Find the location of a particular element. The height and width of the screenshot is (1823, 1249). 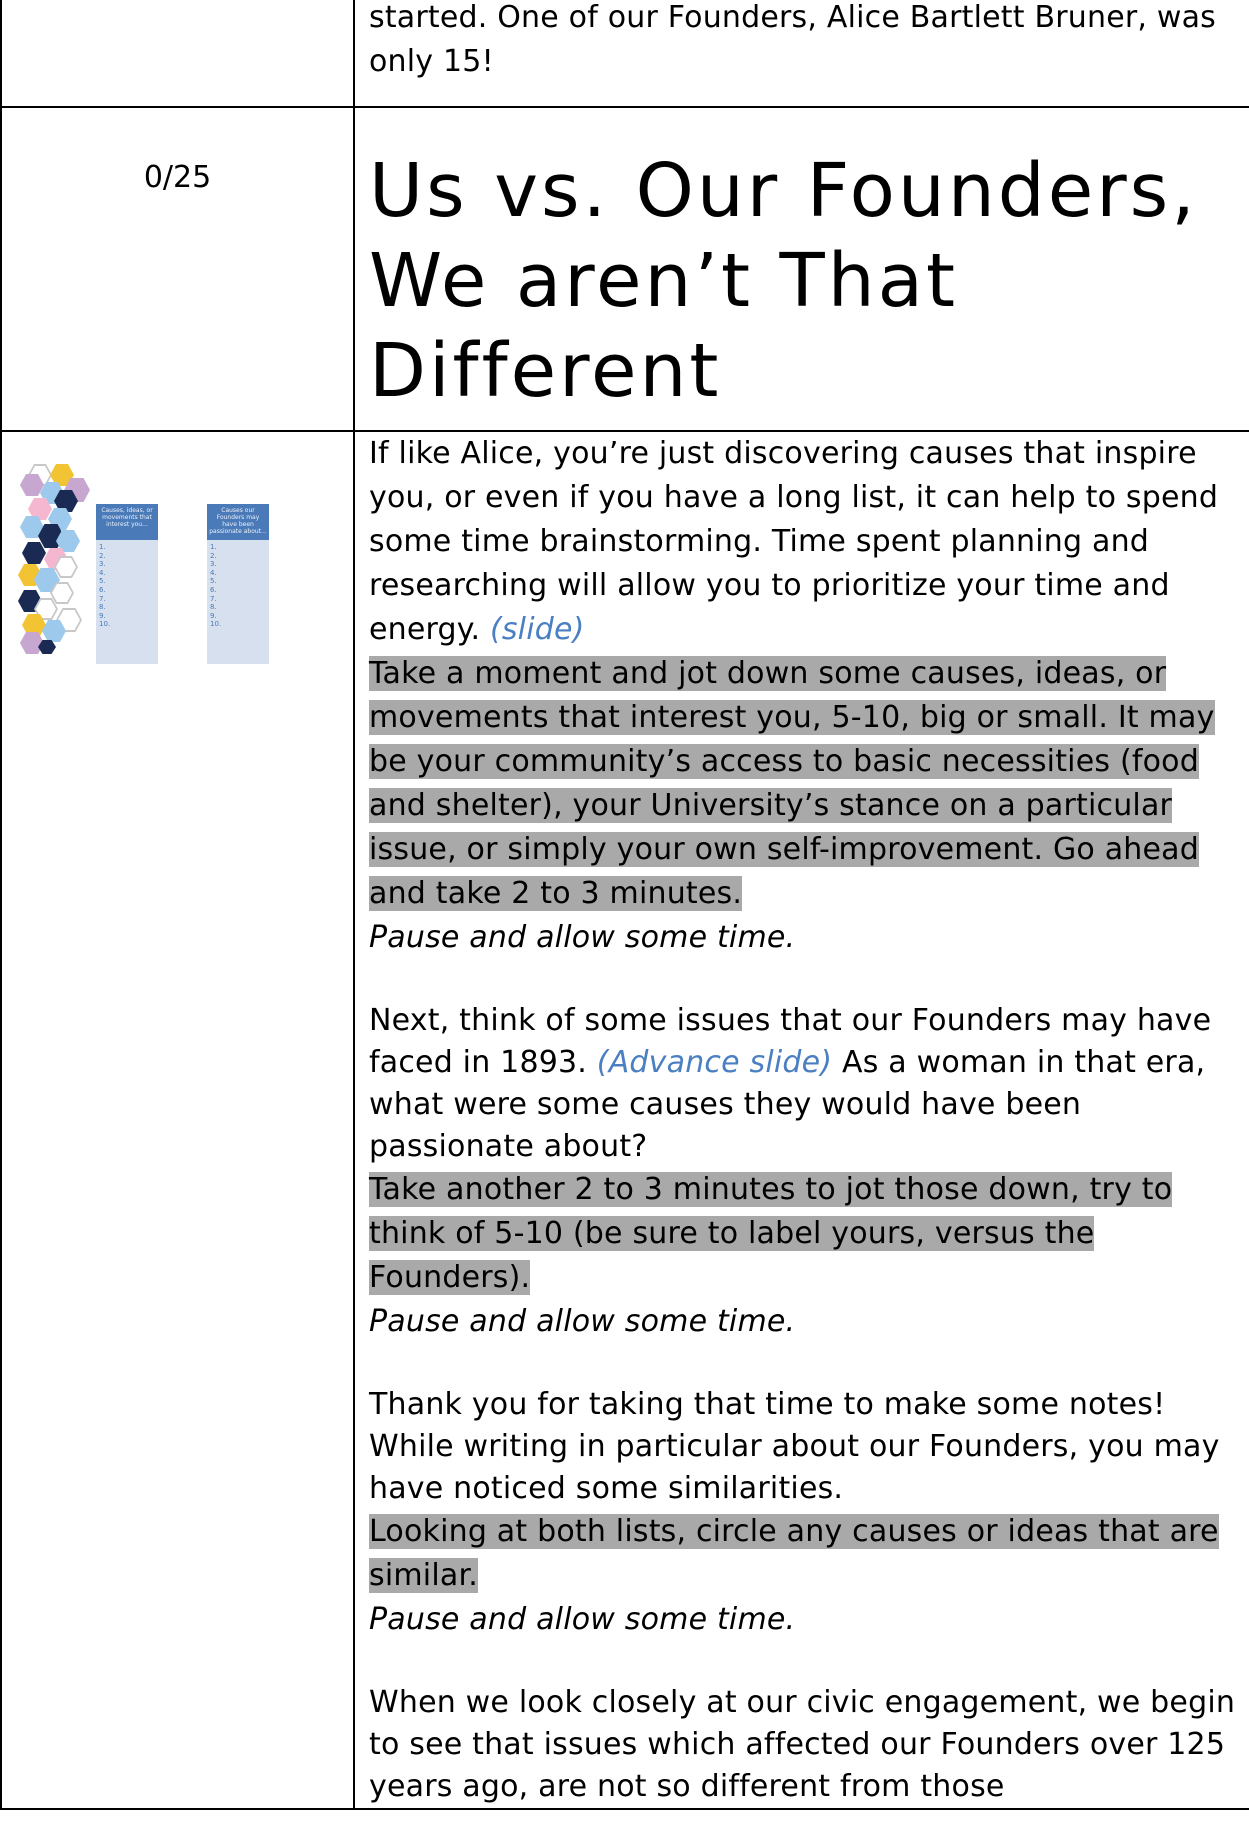

timing-cell is located at coordinates (177, 54).